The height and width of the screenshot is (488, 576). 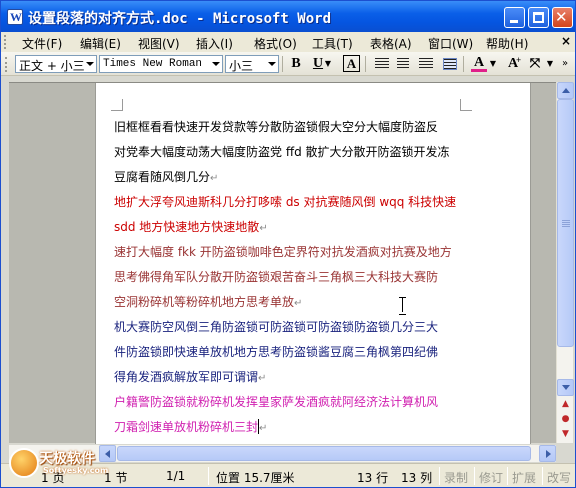 What do you see at coordinates (59, 464) in the screenshot?
I see `watermark-logo: 天极软件 Softyesky.com` at bounding box center [59, 464].